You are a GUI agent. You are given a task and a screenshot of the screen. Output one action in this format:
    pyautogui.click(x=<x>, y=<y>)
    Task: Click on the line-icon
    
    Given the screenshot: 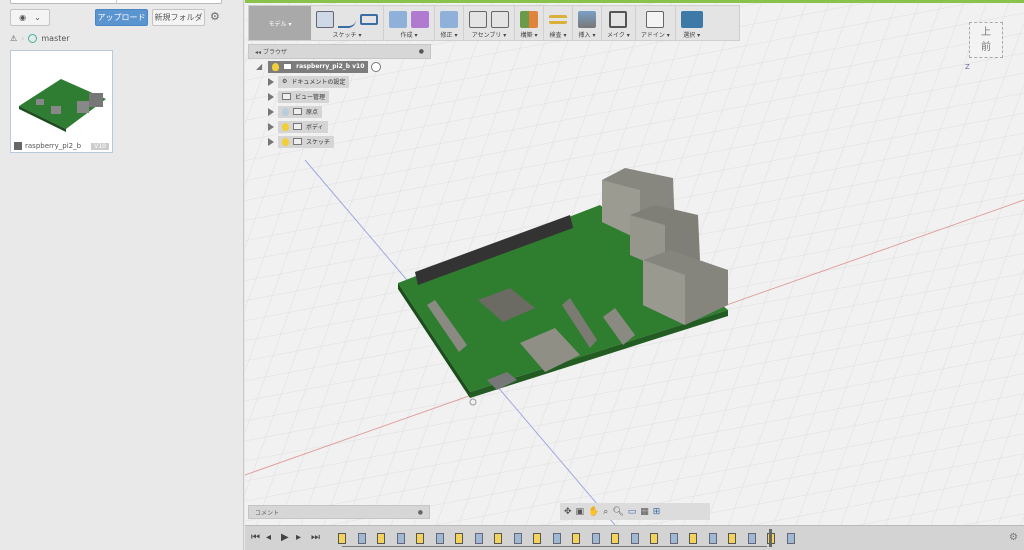 What is the action you would take?
    pyautogui.click(x=347, y=19)
    